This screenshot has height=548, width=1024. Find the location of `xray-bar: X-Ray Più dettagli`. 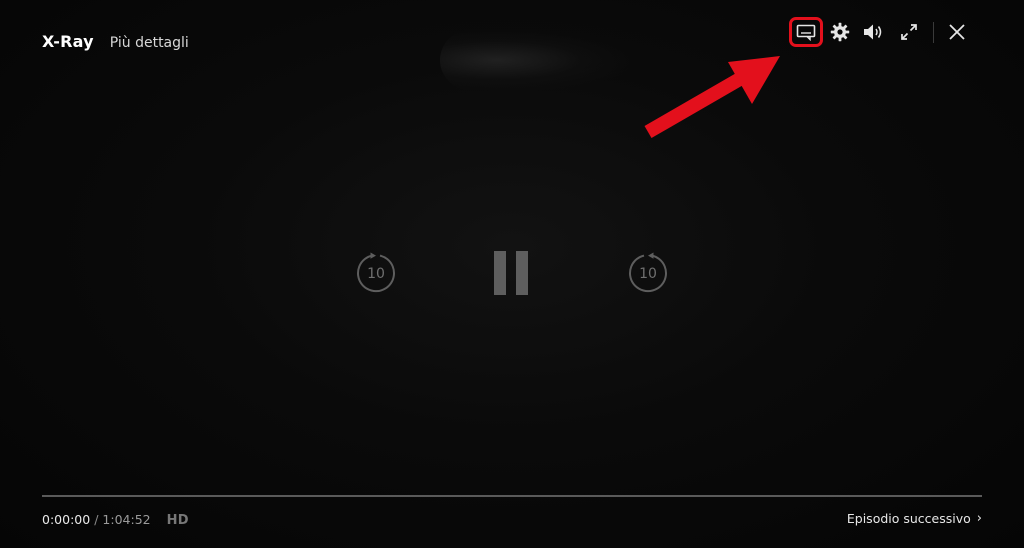

xray-bar: X-Ray Più dettagli is located at coordinates (115, 41).